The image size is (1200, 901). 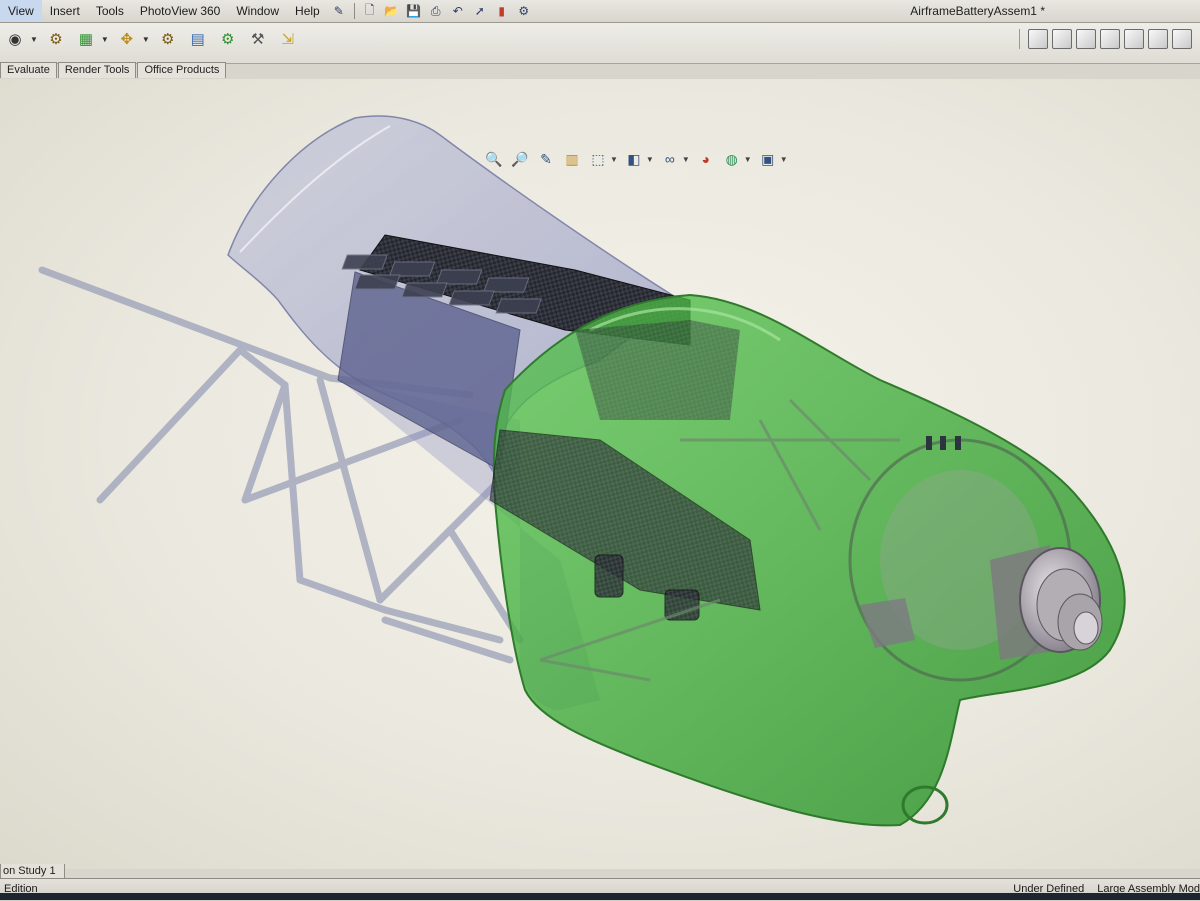 What do you see at coordinates (732, 159) in the screenshot?
I see `apply-scene-icon: ◍` at bounding box center [732, 159].